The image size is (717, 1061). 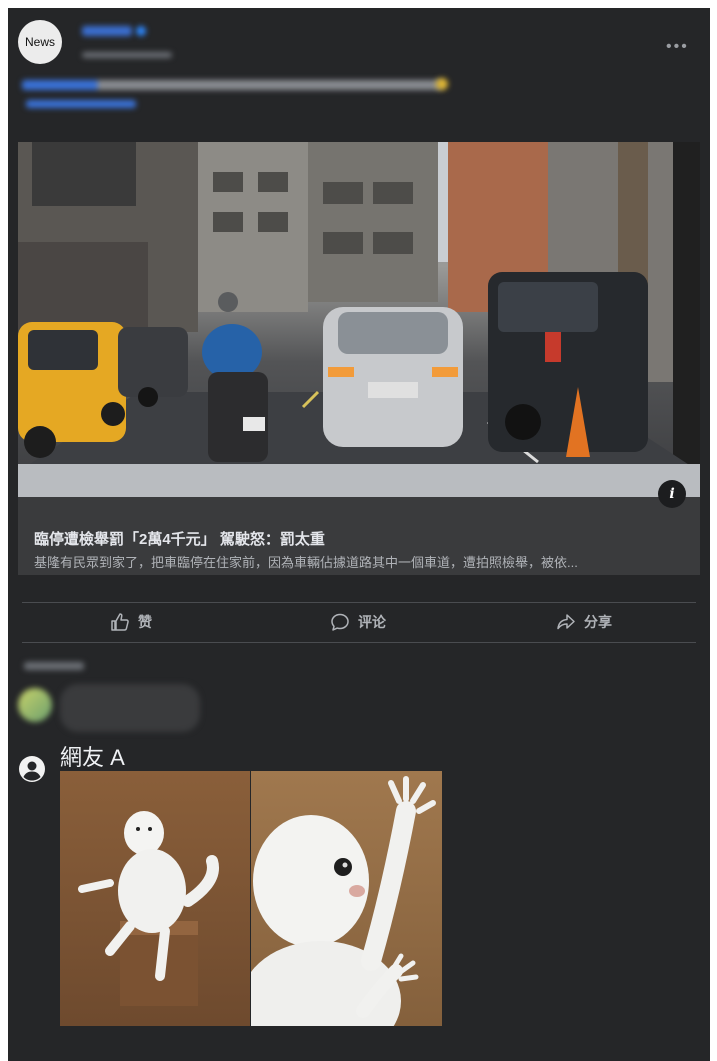 What do you see at coordinates (598, 622) in the screenshot?
I see `share-label: 分享` at bounding box center [598, 622].